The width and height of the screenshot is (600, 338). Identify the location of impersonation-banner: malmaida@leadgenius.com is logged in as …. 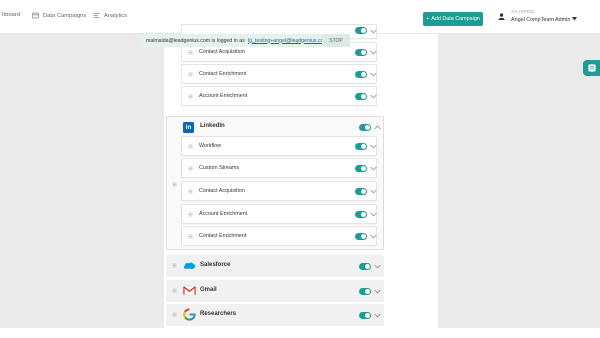
(245, 40).